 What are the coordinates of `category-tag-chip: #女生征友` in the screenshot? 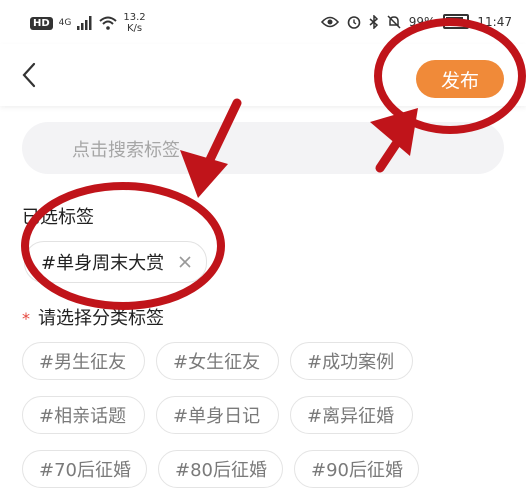 It's located at (217, 361).